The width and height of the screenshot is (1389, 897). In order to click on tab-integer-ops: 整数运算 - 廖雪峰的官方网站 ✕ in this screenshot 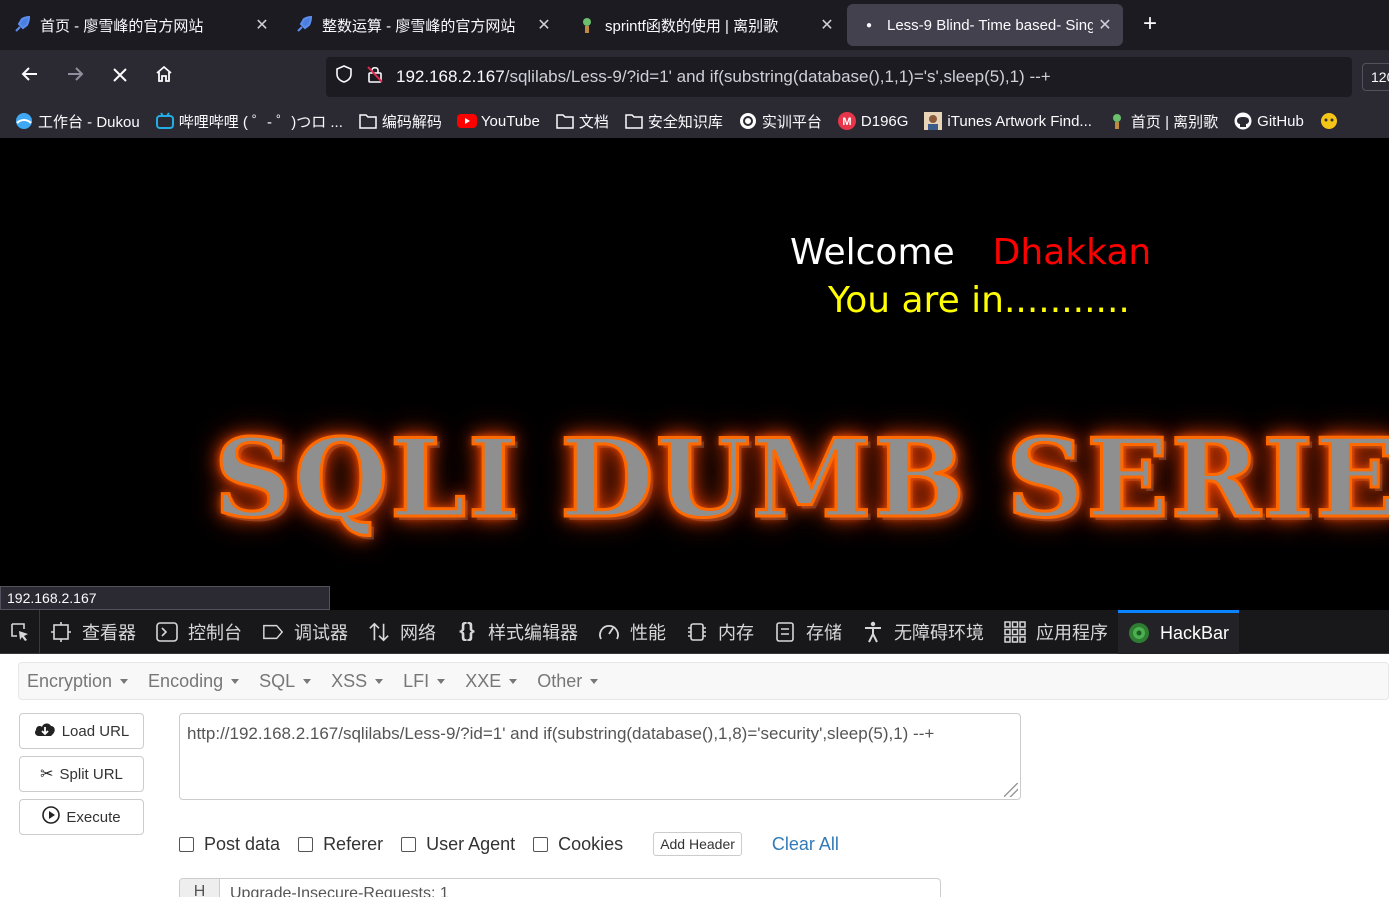, I will do `click(422, 25)`.